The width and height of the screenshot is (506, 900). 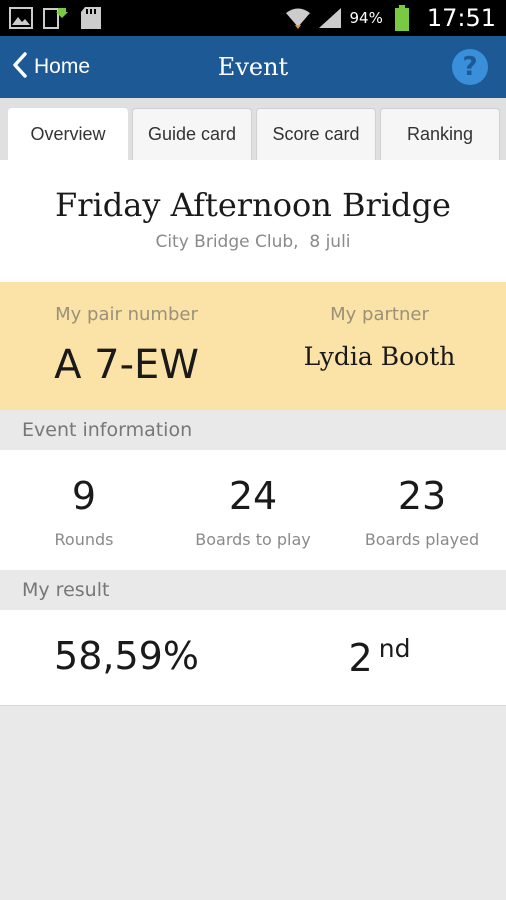 What do you see at coordinates (192, 134) in the screenshot?
I see `tab-guide-card: Guide card` at bounding box center [192, 134].